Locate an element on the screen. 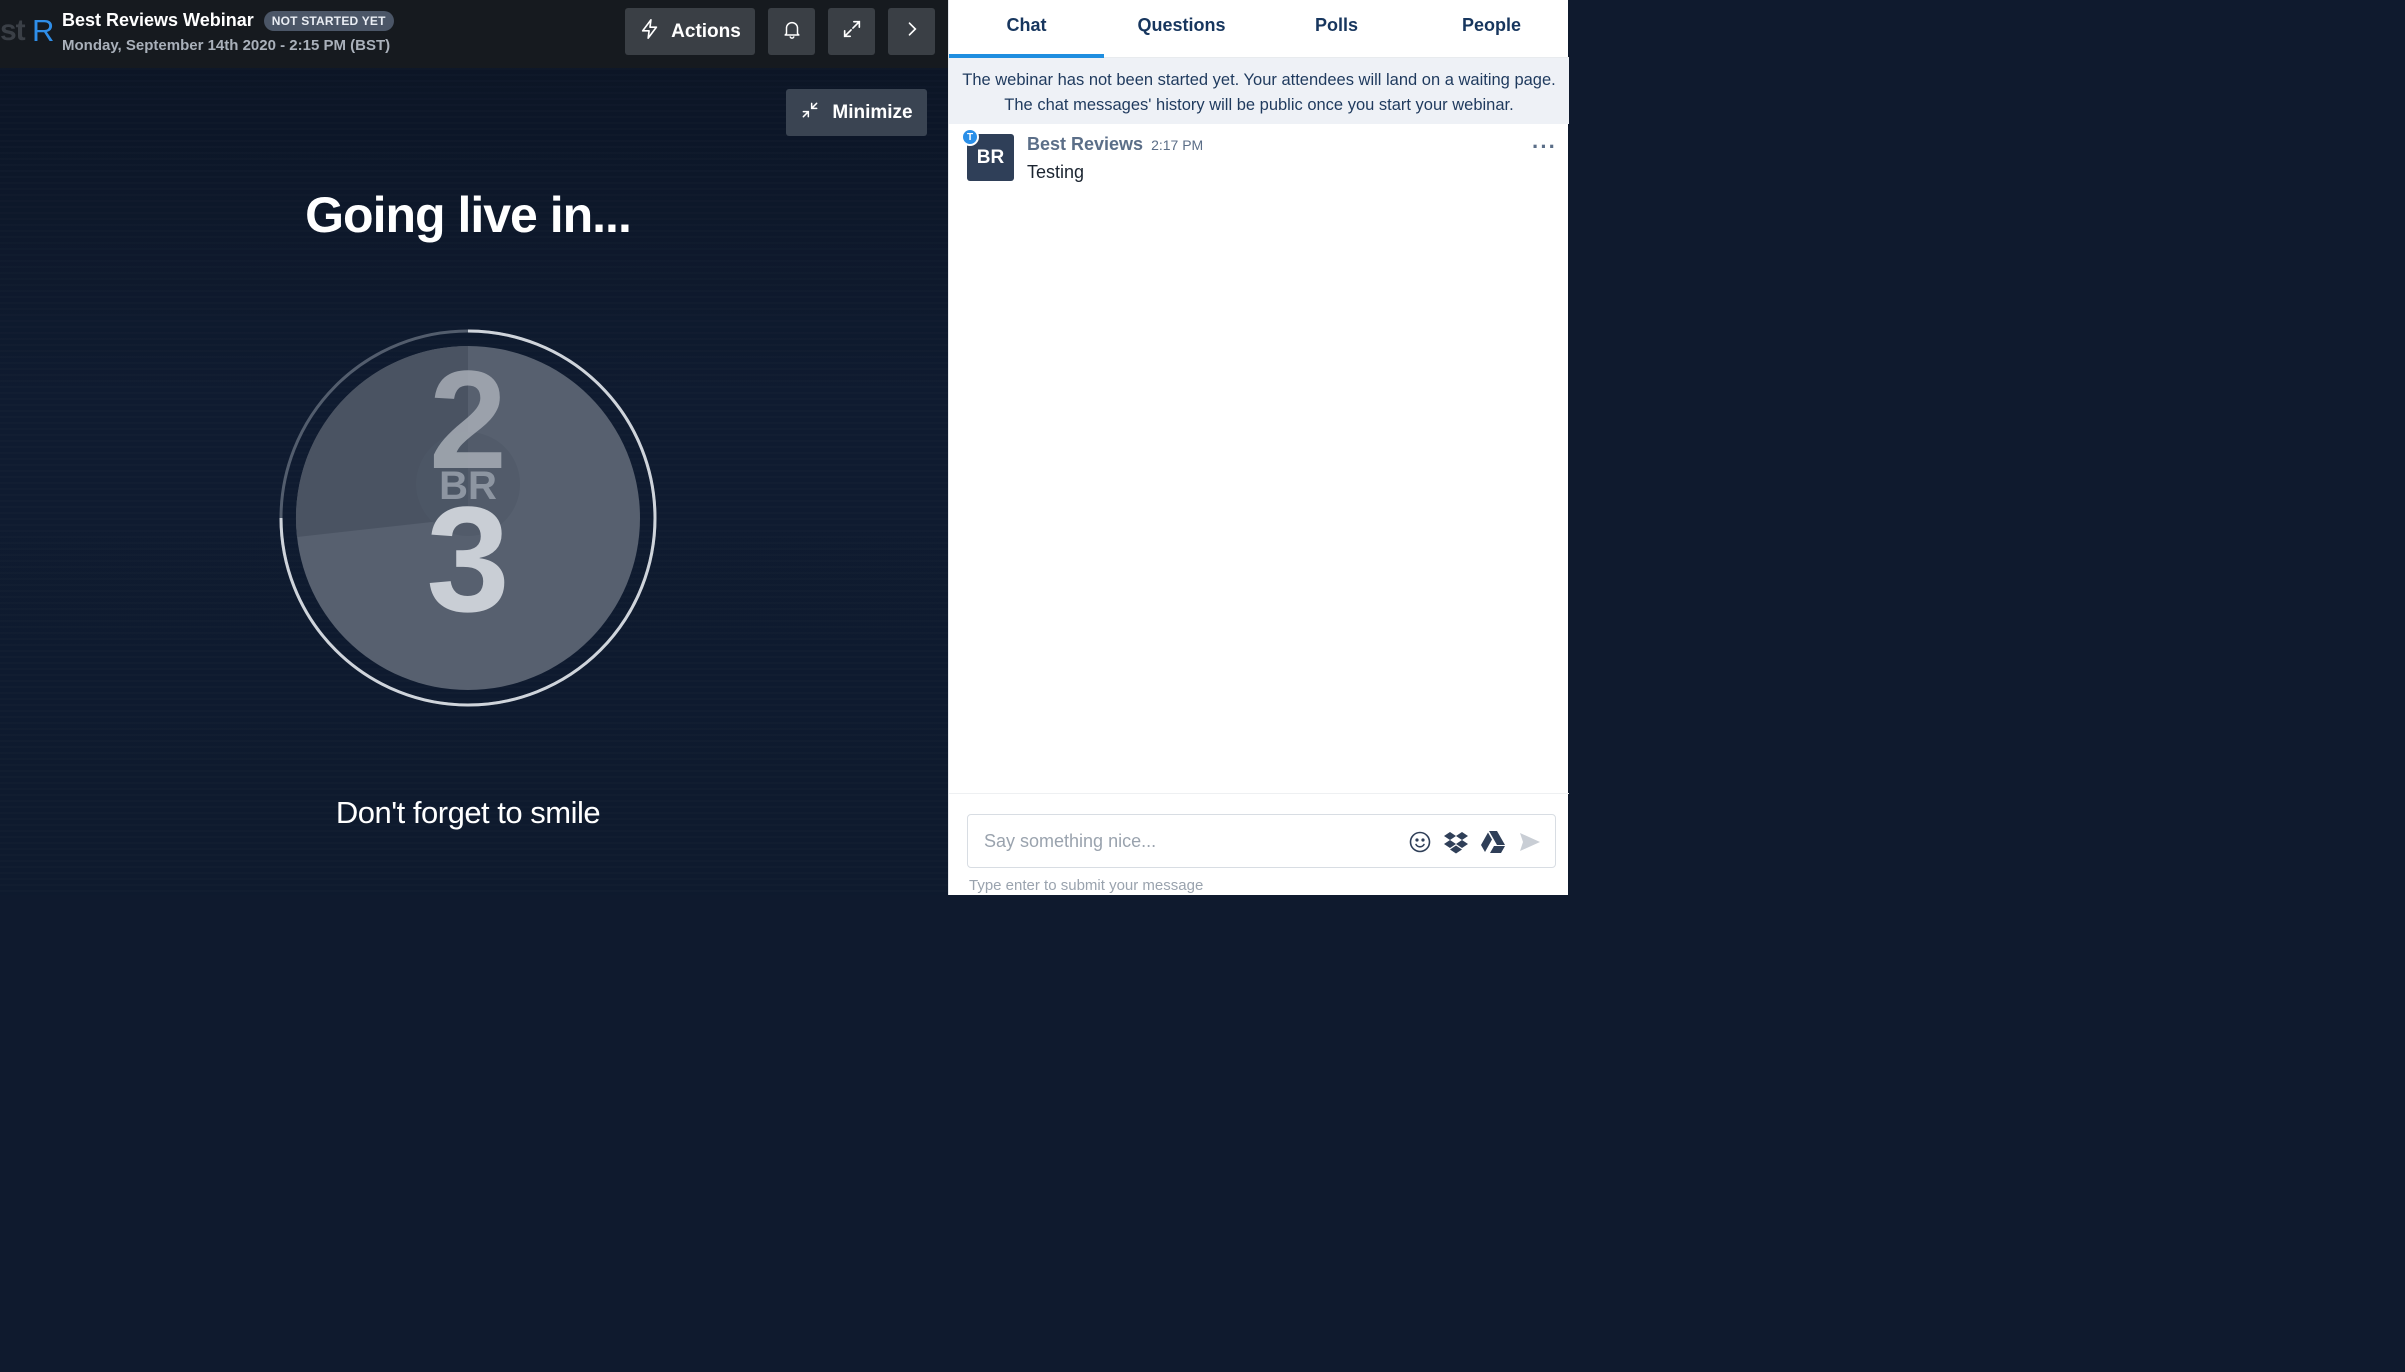 Image resolution: width=2405 pixels, height=1372 pixels. host-badge: T is located at coordinates (970, 137).